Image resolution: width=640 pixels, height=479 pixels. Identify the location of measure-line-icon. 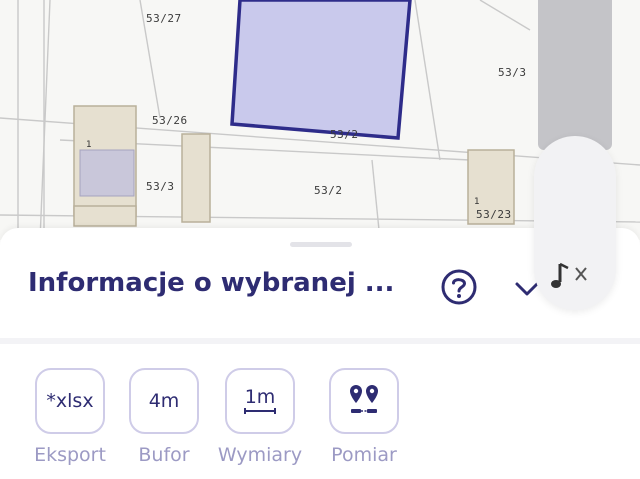
(260, 411).